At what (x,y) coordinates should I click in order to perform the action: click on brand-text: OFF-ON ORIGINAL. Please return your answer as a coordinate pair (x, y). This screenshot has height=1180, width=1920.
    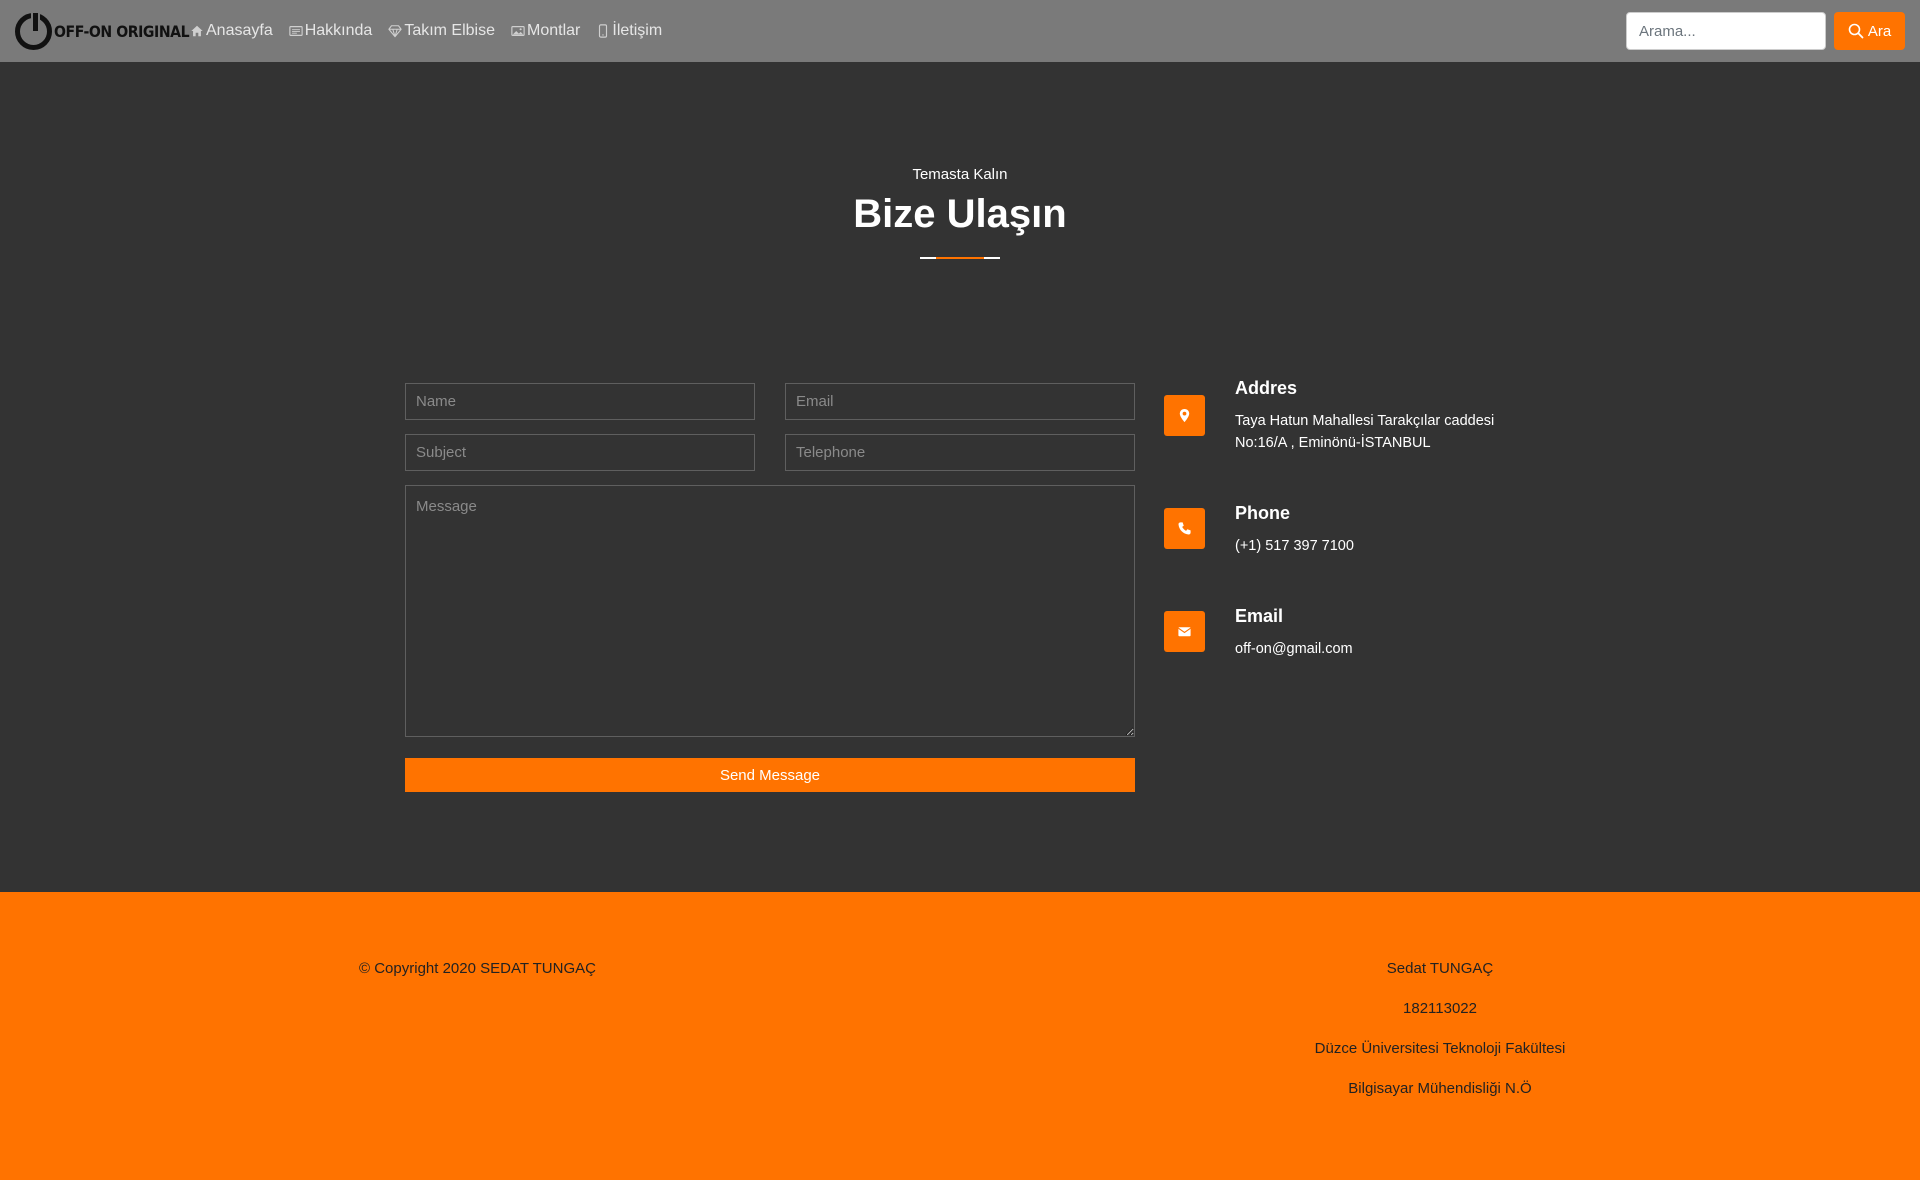
    Looking at the image, I should click on (122, 31).